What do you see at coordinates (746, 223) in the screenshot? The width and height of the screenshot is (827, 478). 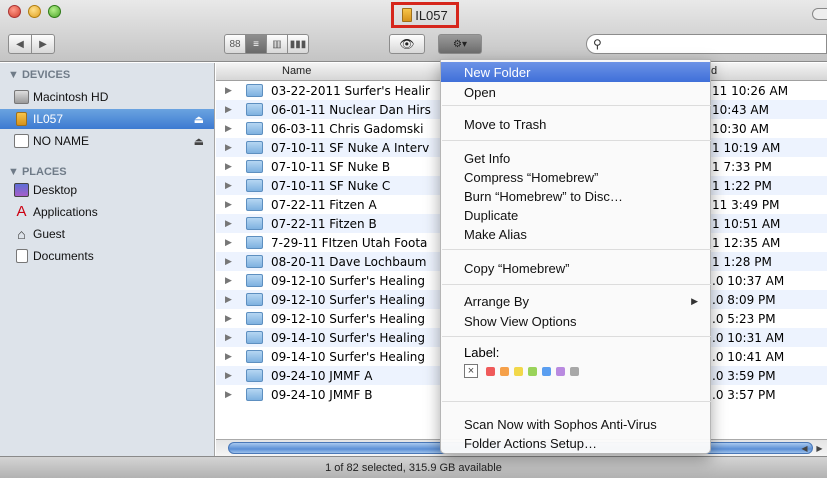 I see `date-modified: 1 10:51 AM` at bounding box center [746, 223].